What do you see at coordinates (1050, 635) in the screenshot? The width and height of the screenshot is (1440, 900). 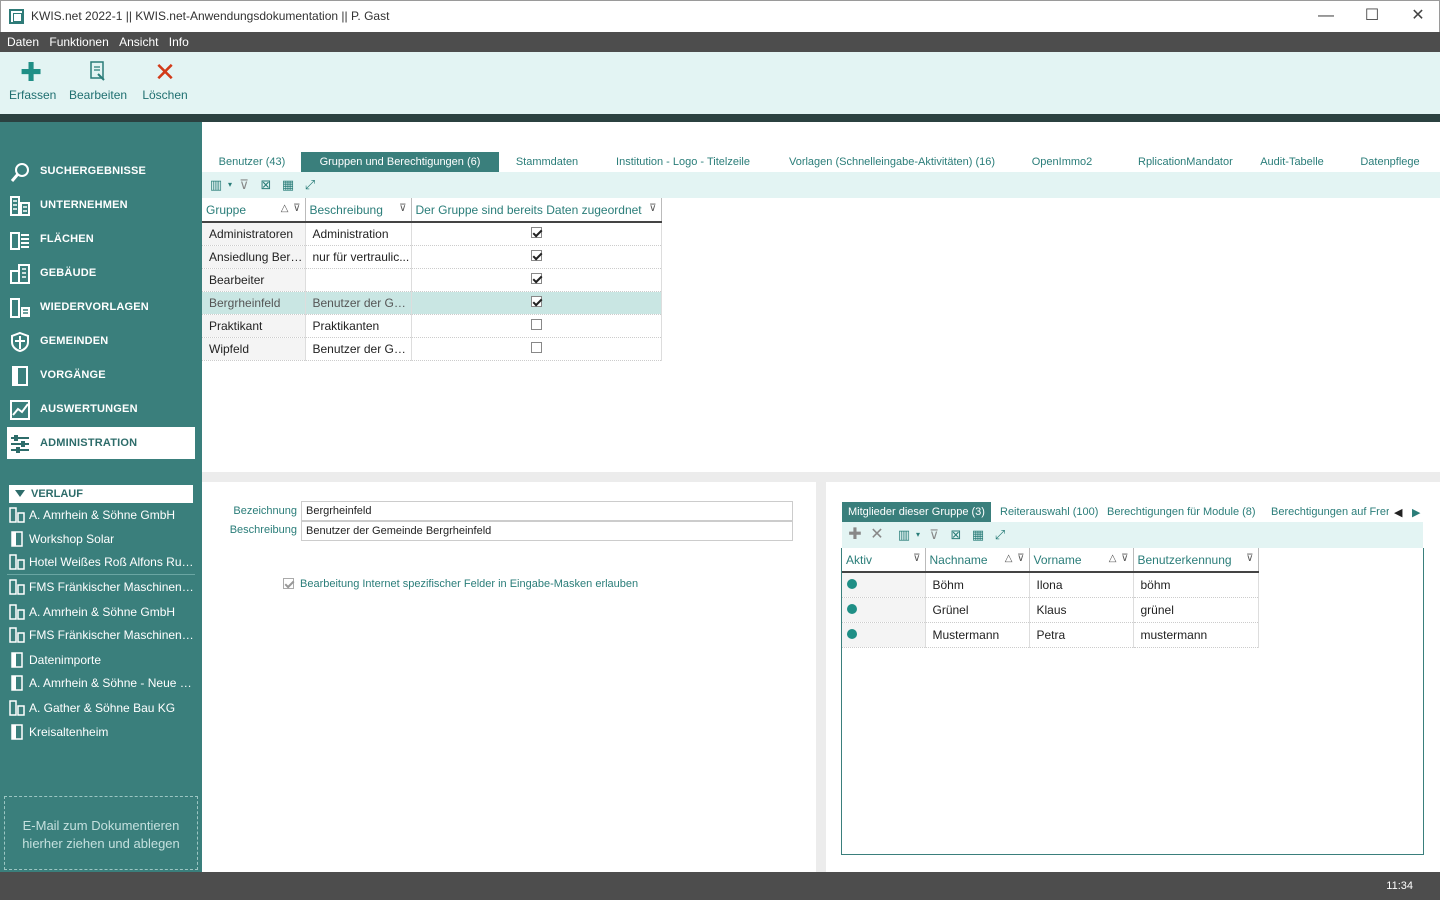 I see `table-row: Mustermann Petra mustermann` at bounding box center [1050, 635].